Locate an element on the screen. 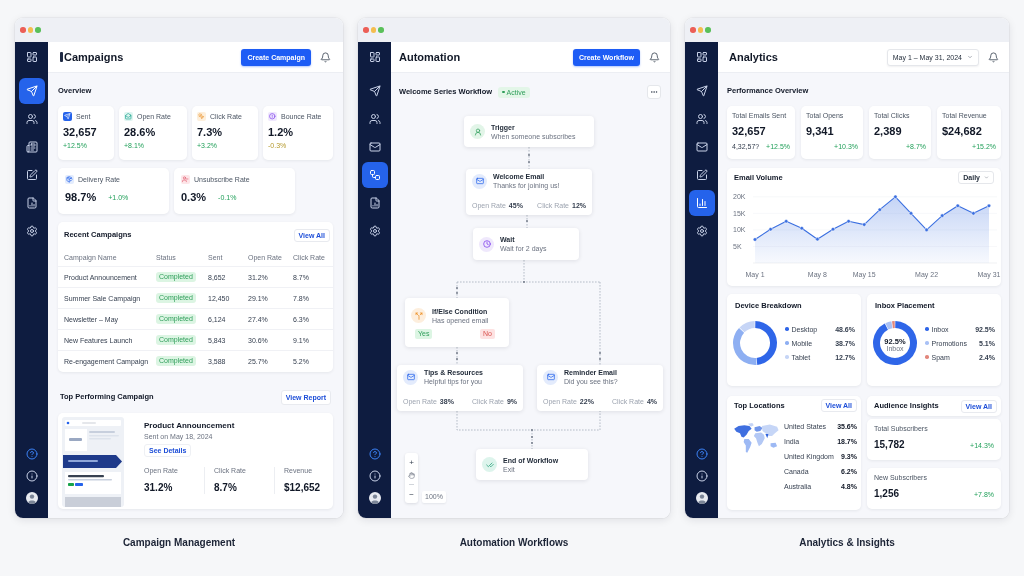 The width and height of the screenshot is (1024, 576). user-minus-icon is located at coordinates (185, 179).